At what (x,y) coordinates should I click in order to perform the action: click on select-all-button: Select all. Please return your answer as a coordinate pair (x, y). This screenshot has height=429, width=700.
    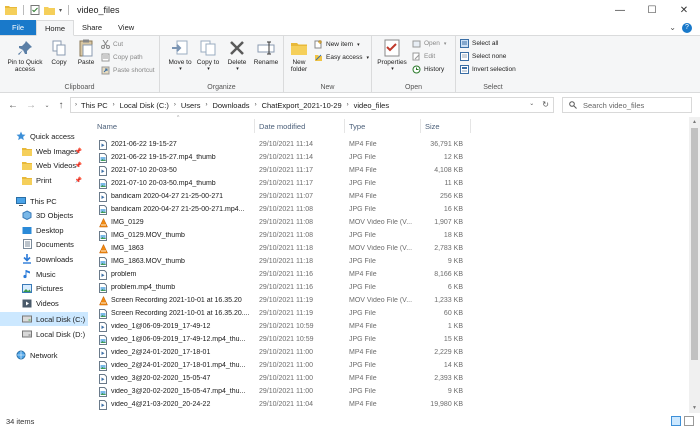
    Looking at the image, I should click on (479, 43).